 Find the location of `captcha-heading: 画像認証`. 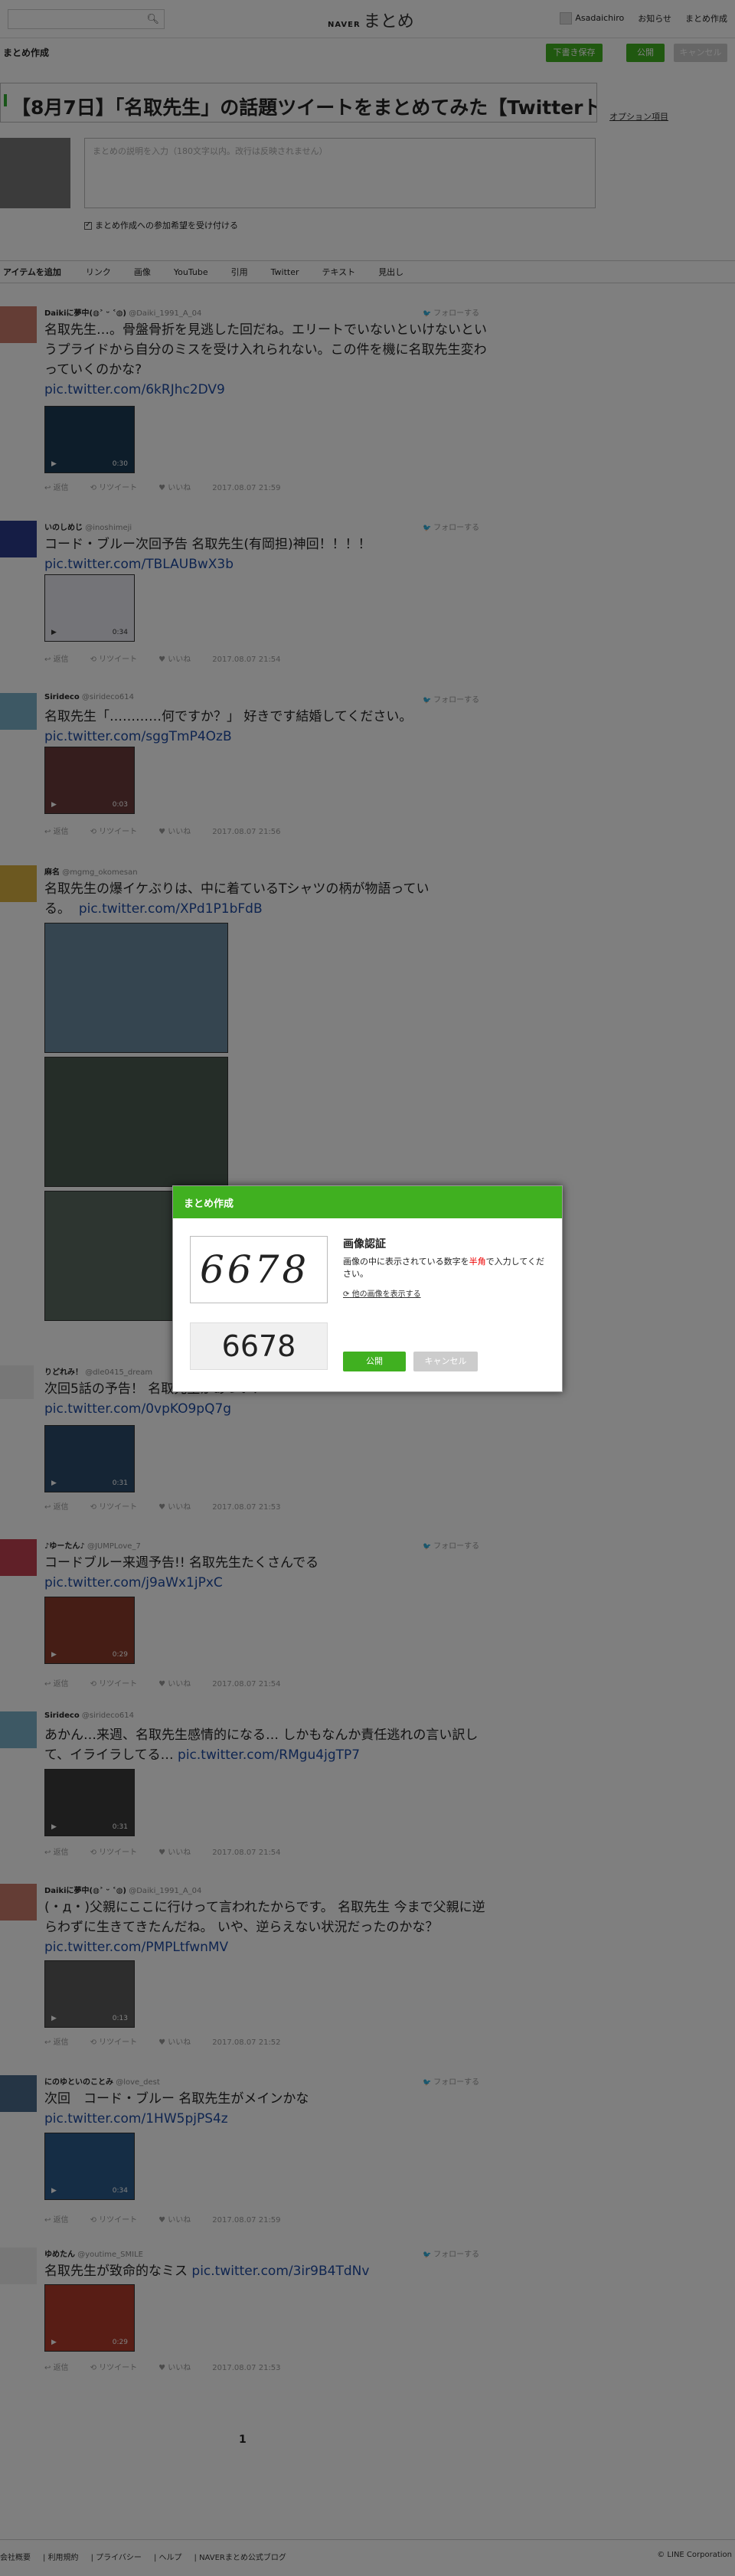

captcha-heading: 画像認証 is located at coordinates (364, 1244).